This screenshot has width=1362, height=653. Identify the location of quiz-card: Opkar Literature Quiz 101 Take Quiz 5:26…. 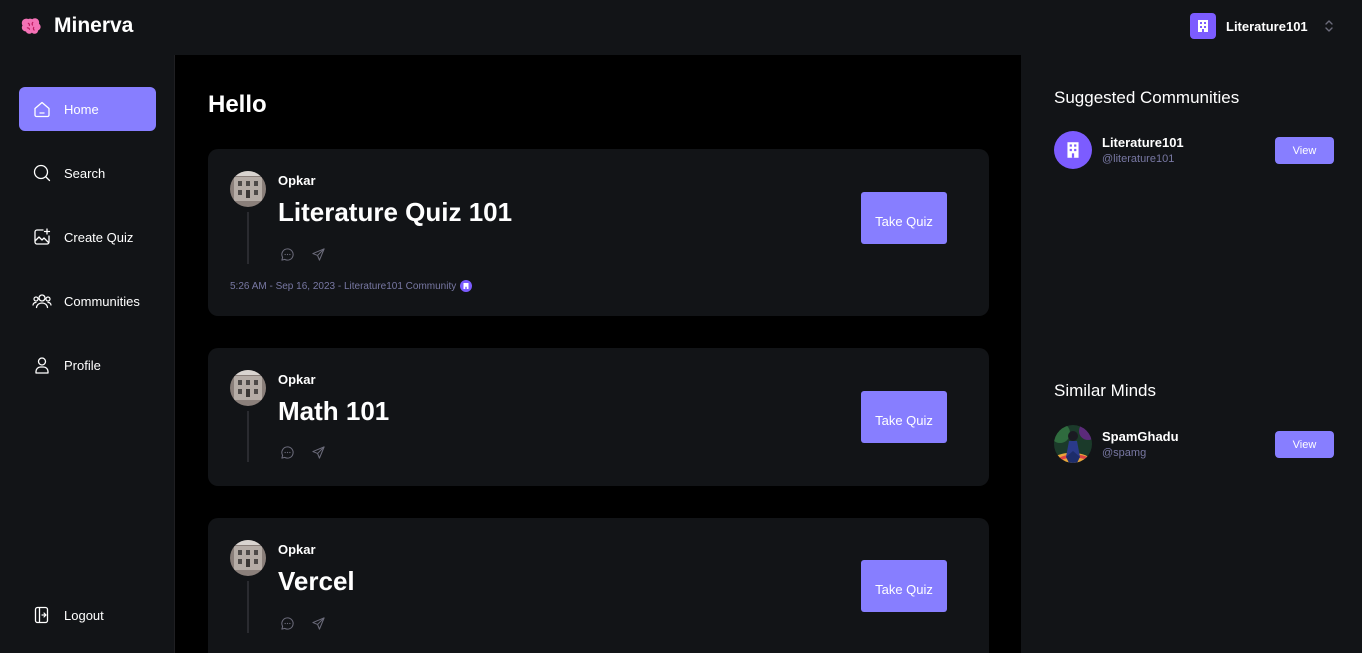
(598, 232).